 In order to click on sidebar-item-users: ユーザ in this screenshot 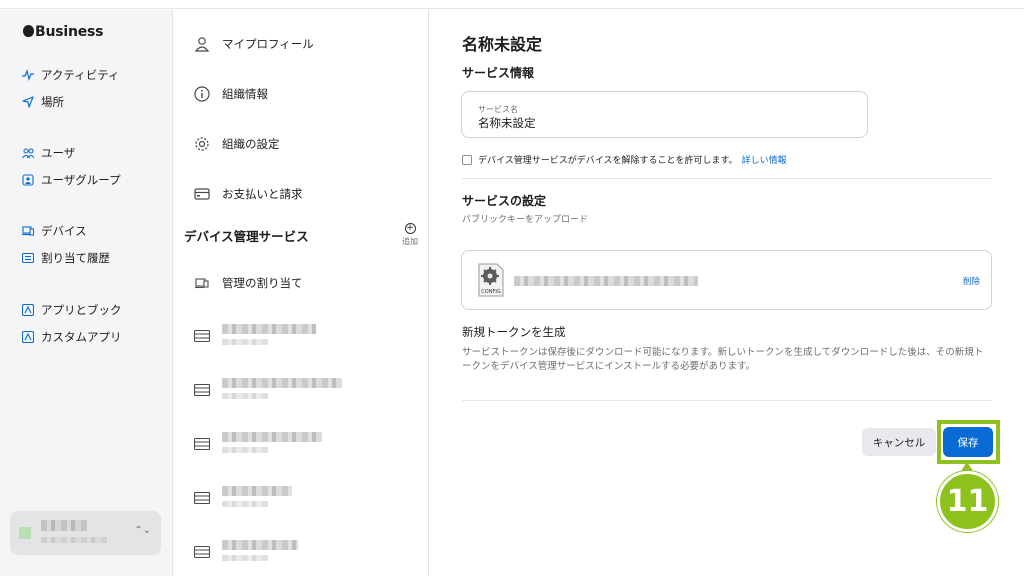, I will do `click(48, 153)`.